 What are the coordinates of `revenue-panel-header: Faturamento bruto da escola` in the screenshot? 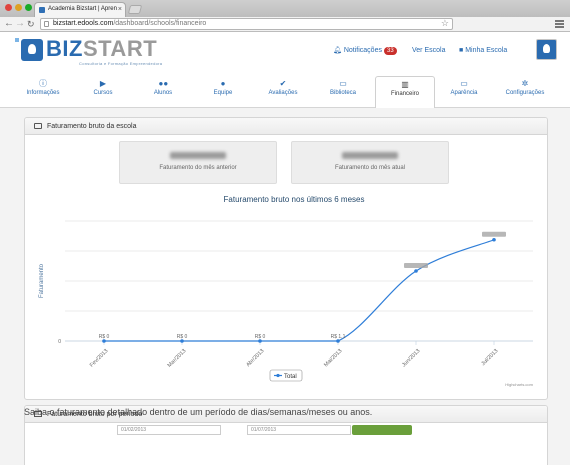 It's located at (286, 126).